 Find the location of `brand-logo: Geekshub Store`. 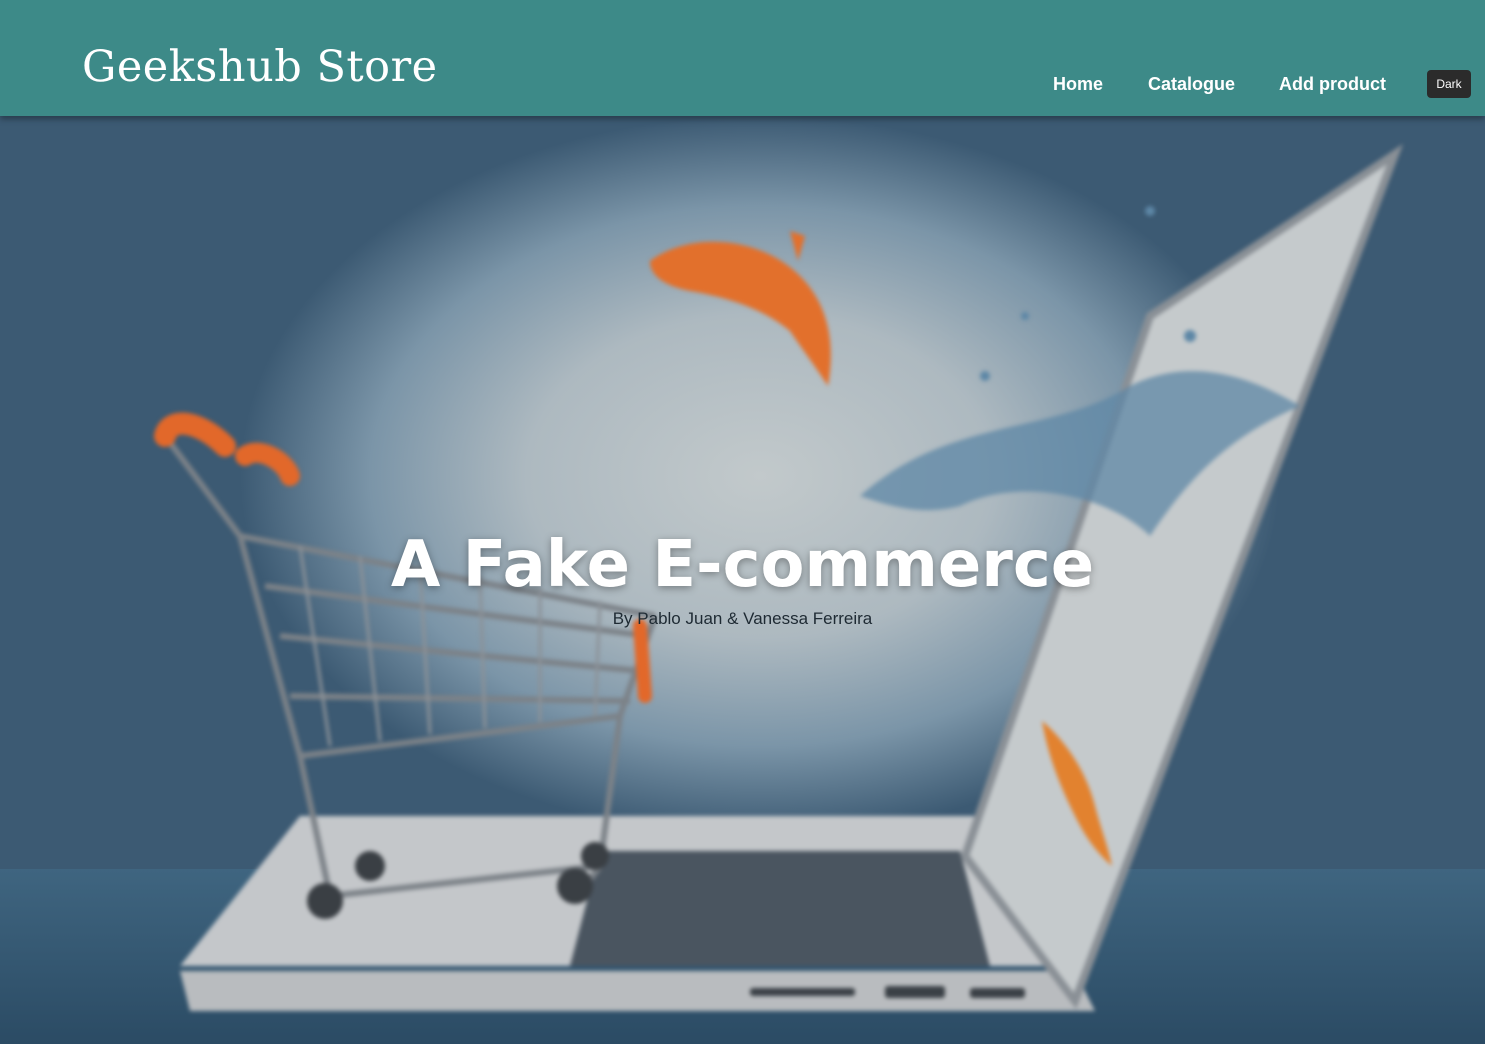

brand-logo: Geekshub Store is located at coordinates (260, 67).